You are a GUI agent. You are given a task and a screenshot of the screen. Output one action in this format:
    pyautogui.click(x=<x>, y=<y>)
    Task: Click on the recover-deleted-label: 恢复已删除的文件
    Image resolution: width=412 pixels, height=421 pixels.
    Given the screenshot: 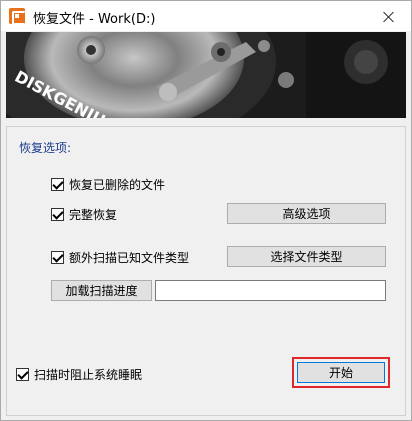 What is the action you would take?
    pyautogui.click(x=117, y=184)
    